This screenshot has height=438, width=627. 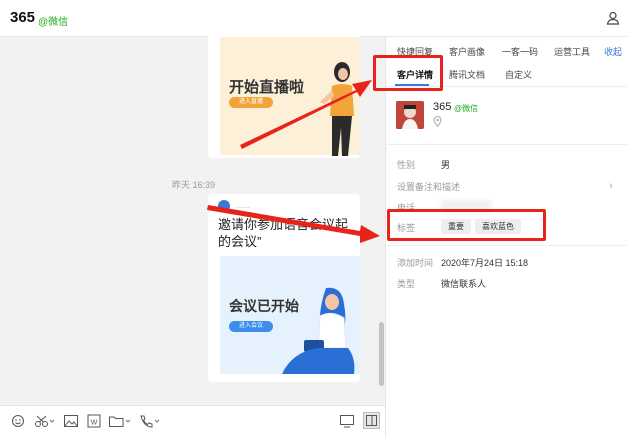 What do you see at coordinates (283, 233) in the screenshot?
I see `meeting-invite-title: 邀请你参加语音会议起的会议”` at bounding box center [283, 233].